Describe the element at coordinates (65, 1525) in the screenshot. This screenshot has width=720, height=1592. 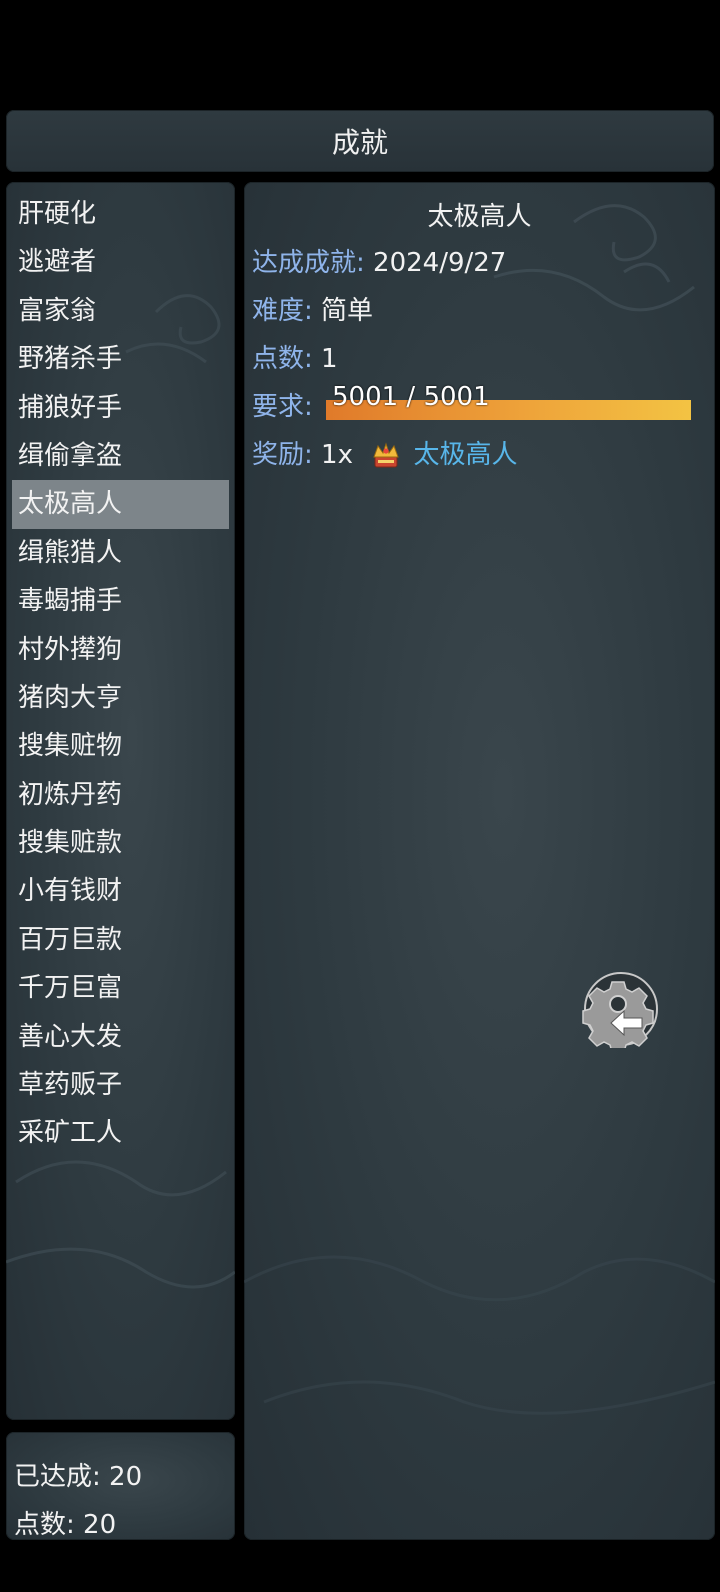
I see `total-points: 点数: 20` at that location.